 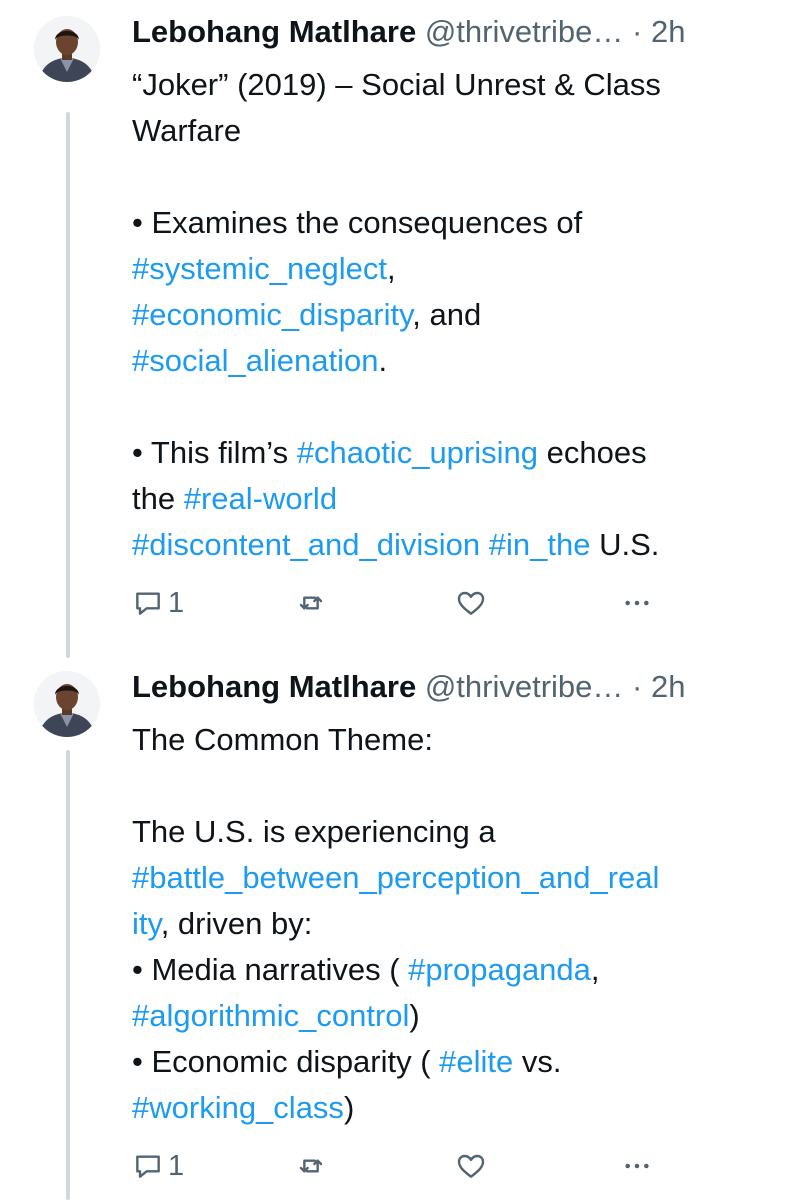 I want to click on text-line: ity, driven by:, so click(x=457, y=924).